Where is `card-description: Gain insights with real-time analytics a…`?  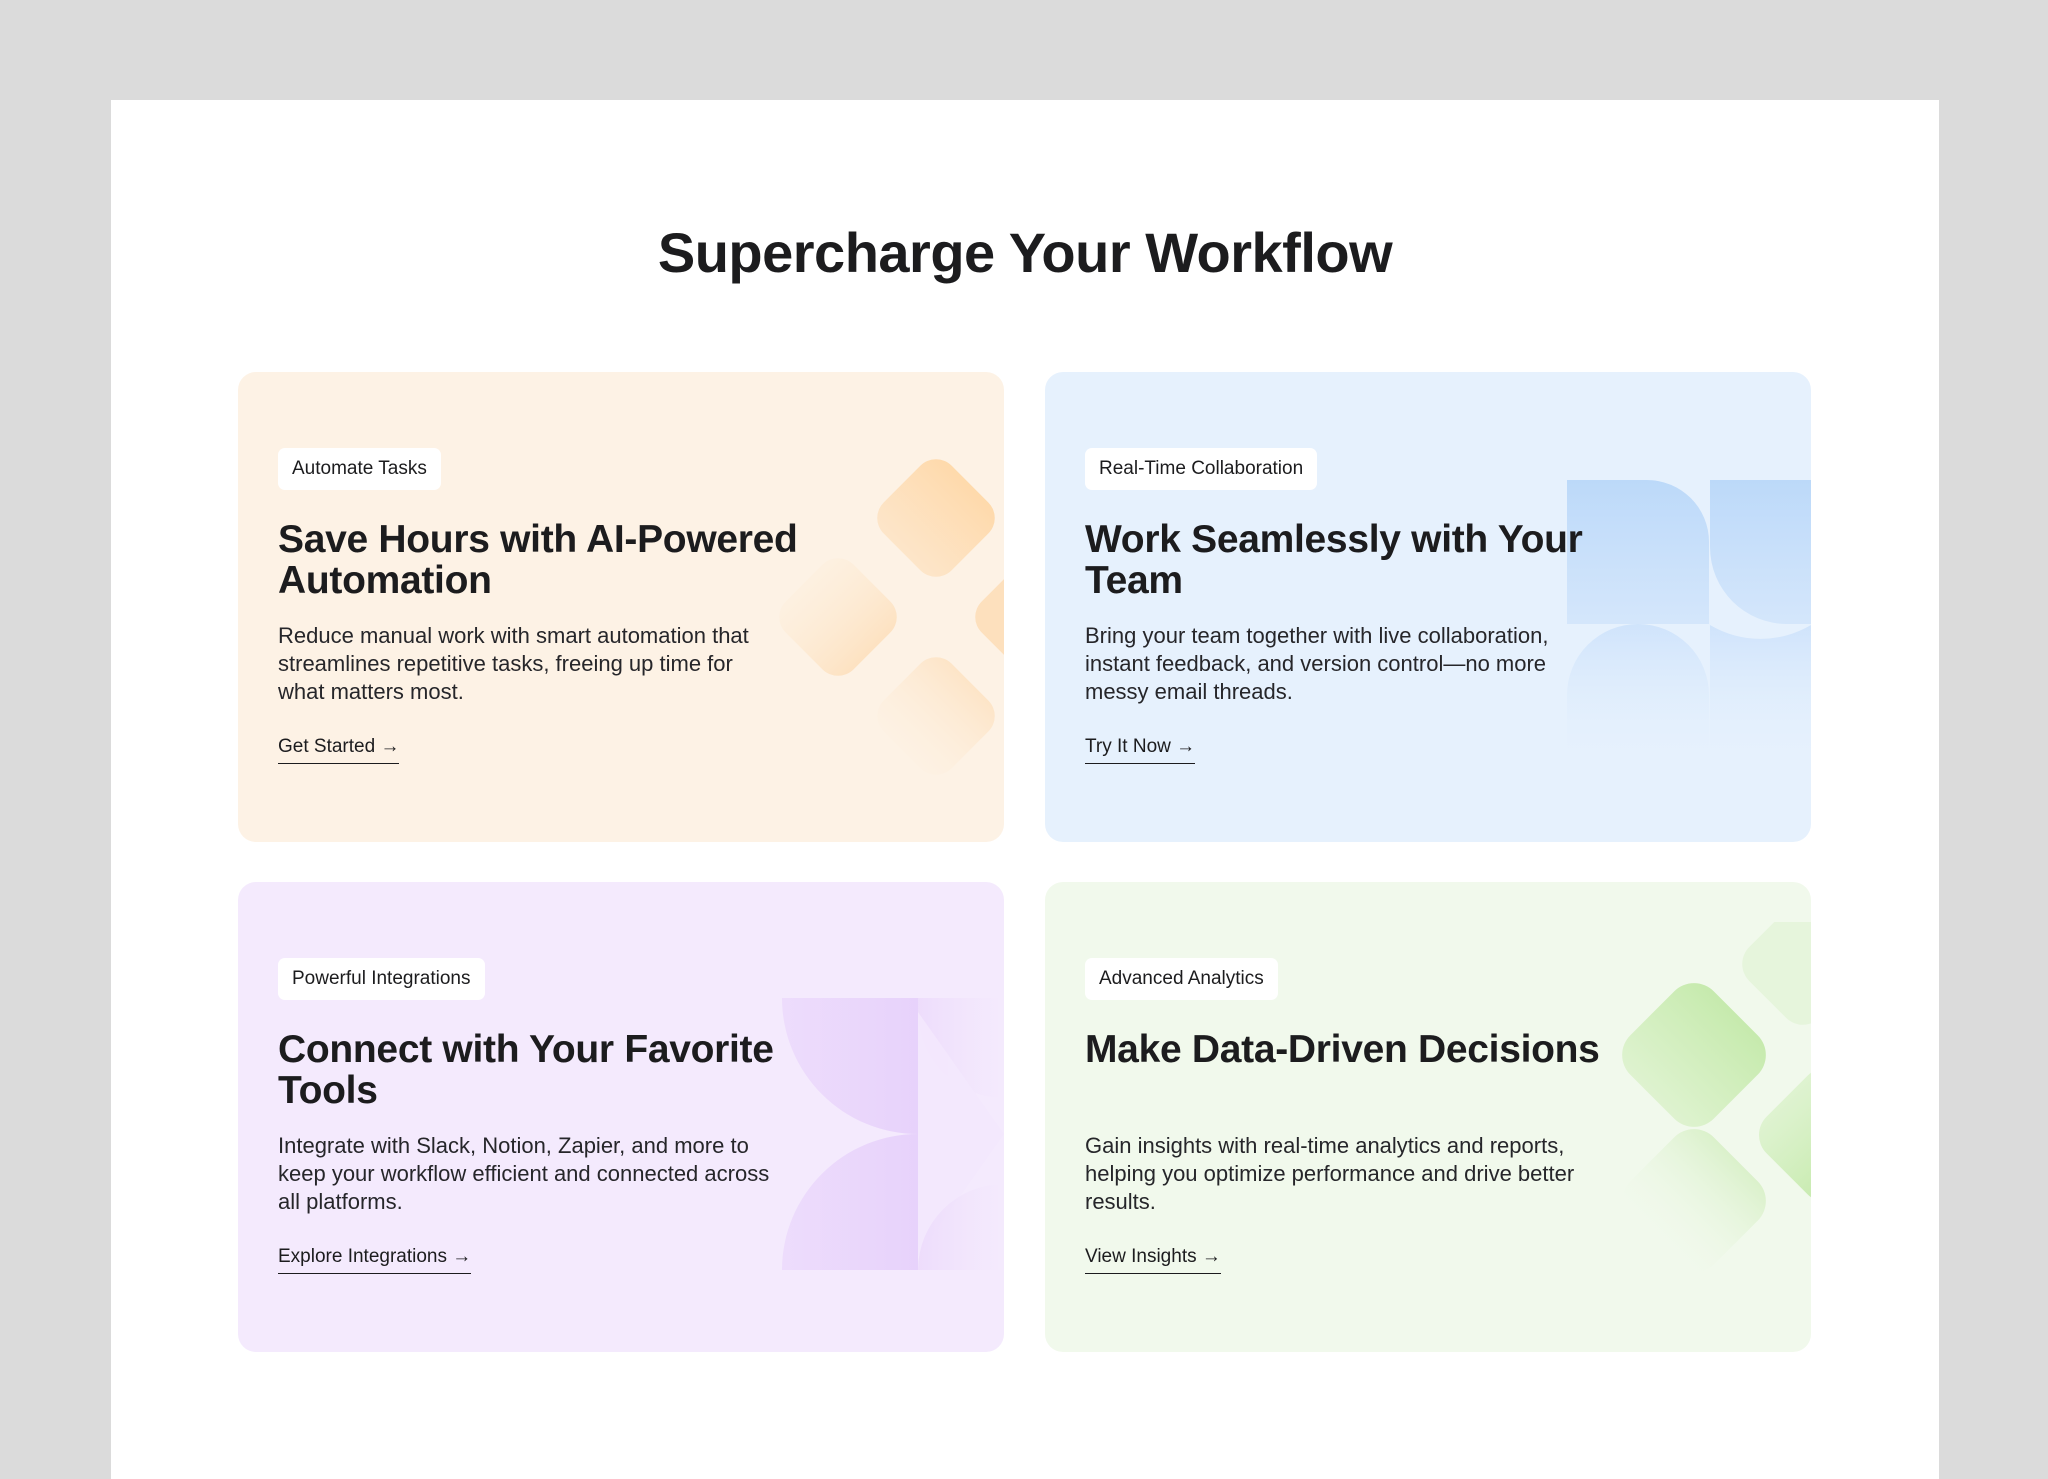
card-description: Gain insights with real-time analytics a… is located at coordinates (1330, 1173).